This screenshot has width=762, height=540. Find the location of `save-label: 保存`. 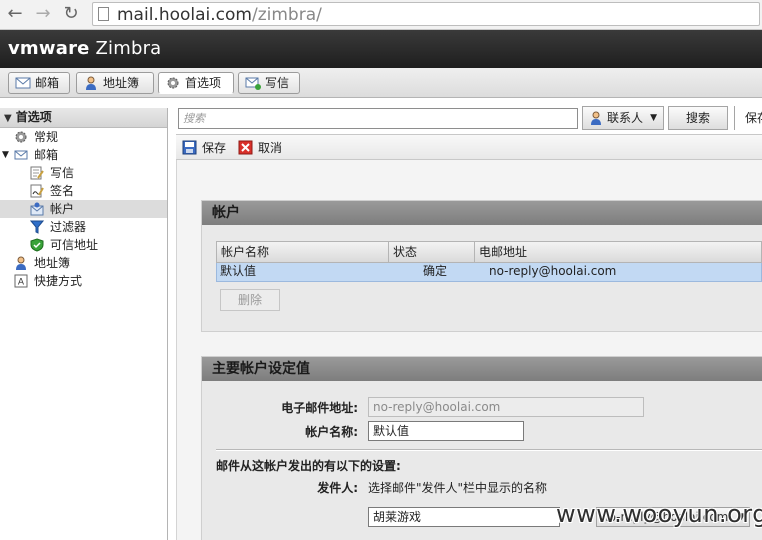

save-label: 保存 is located at coordinates (214, 148).